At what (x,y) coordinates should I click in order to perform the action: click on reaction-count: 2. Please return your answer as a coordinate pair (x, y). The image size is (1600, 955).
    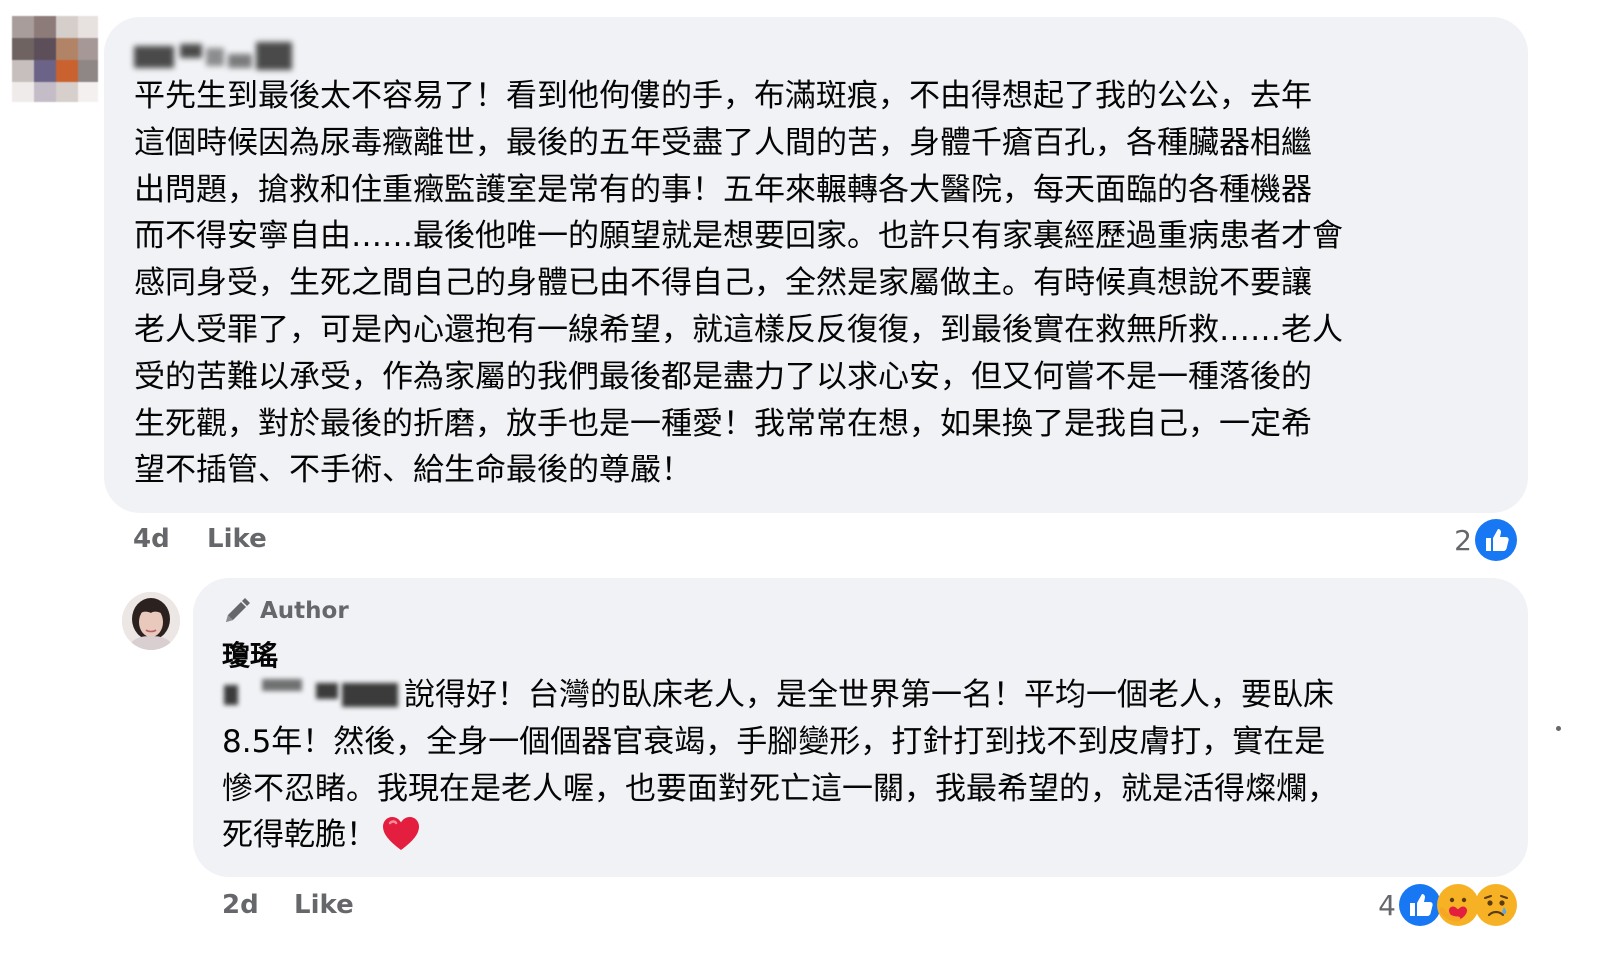
    Looking at the image, I should click on (1463, 540).